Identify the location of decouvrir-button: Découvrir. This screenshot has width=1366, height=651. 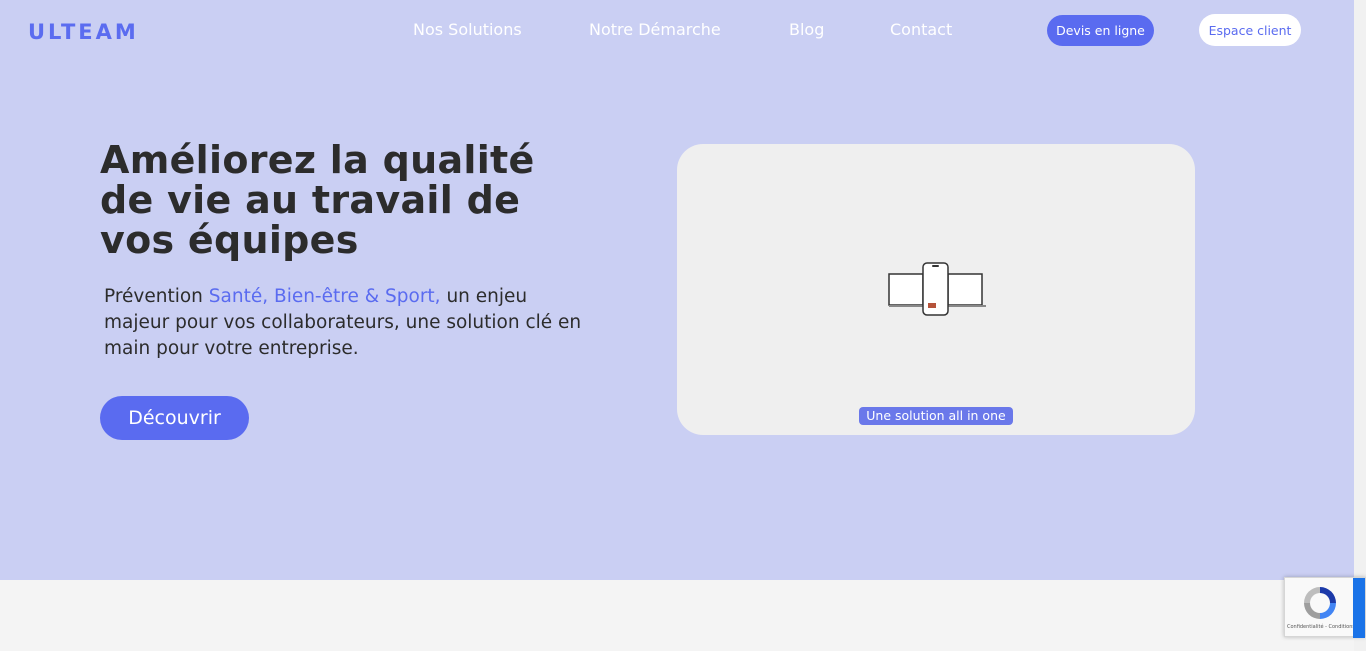
(174, 418).